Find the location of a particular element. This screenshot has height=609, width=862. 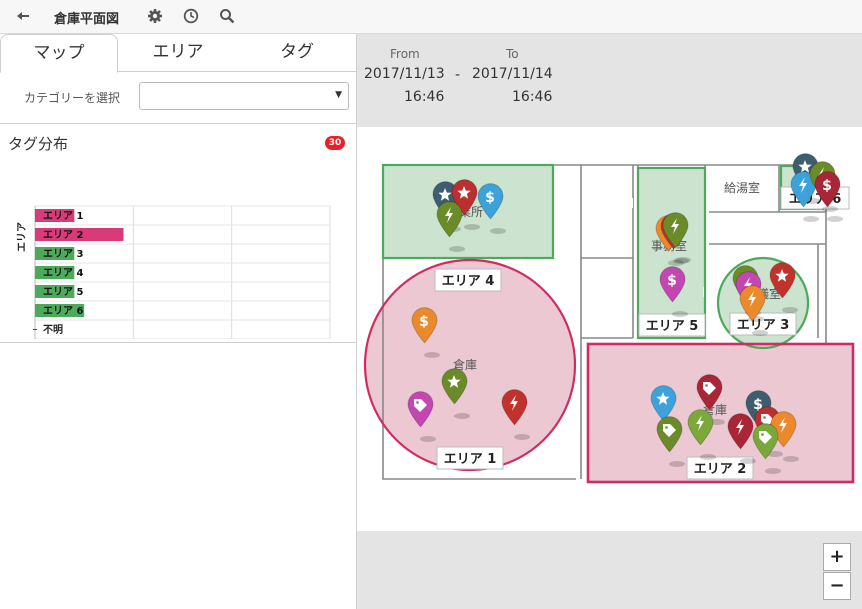

svg-text: エリア 2 is located at coordinates (720, 469).